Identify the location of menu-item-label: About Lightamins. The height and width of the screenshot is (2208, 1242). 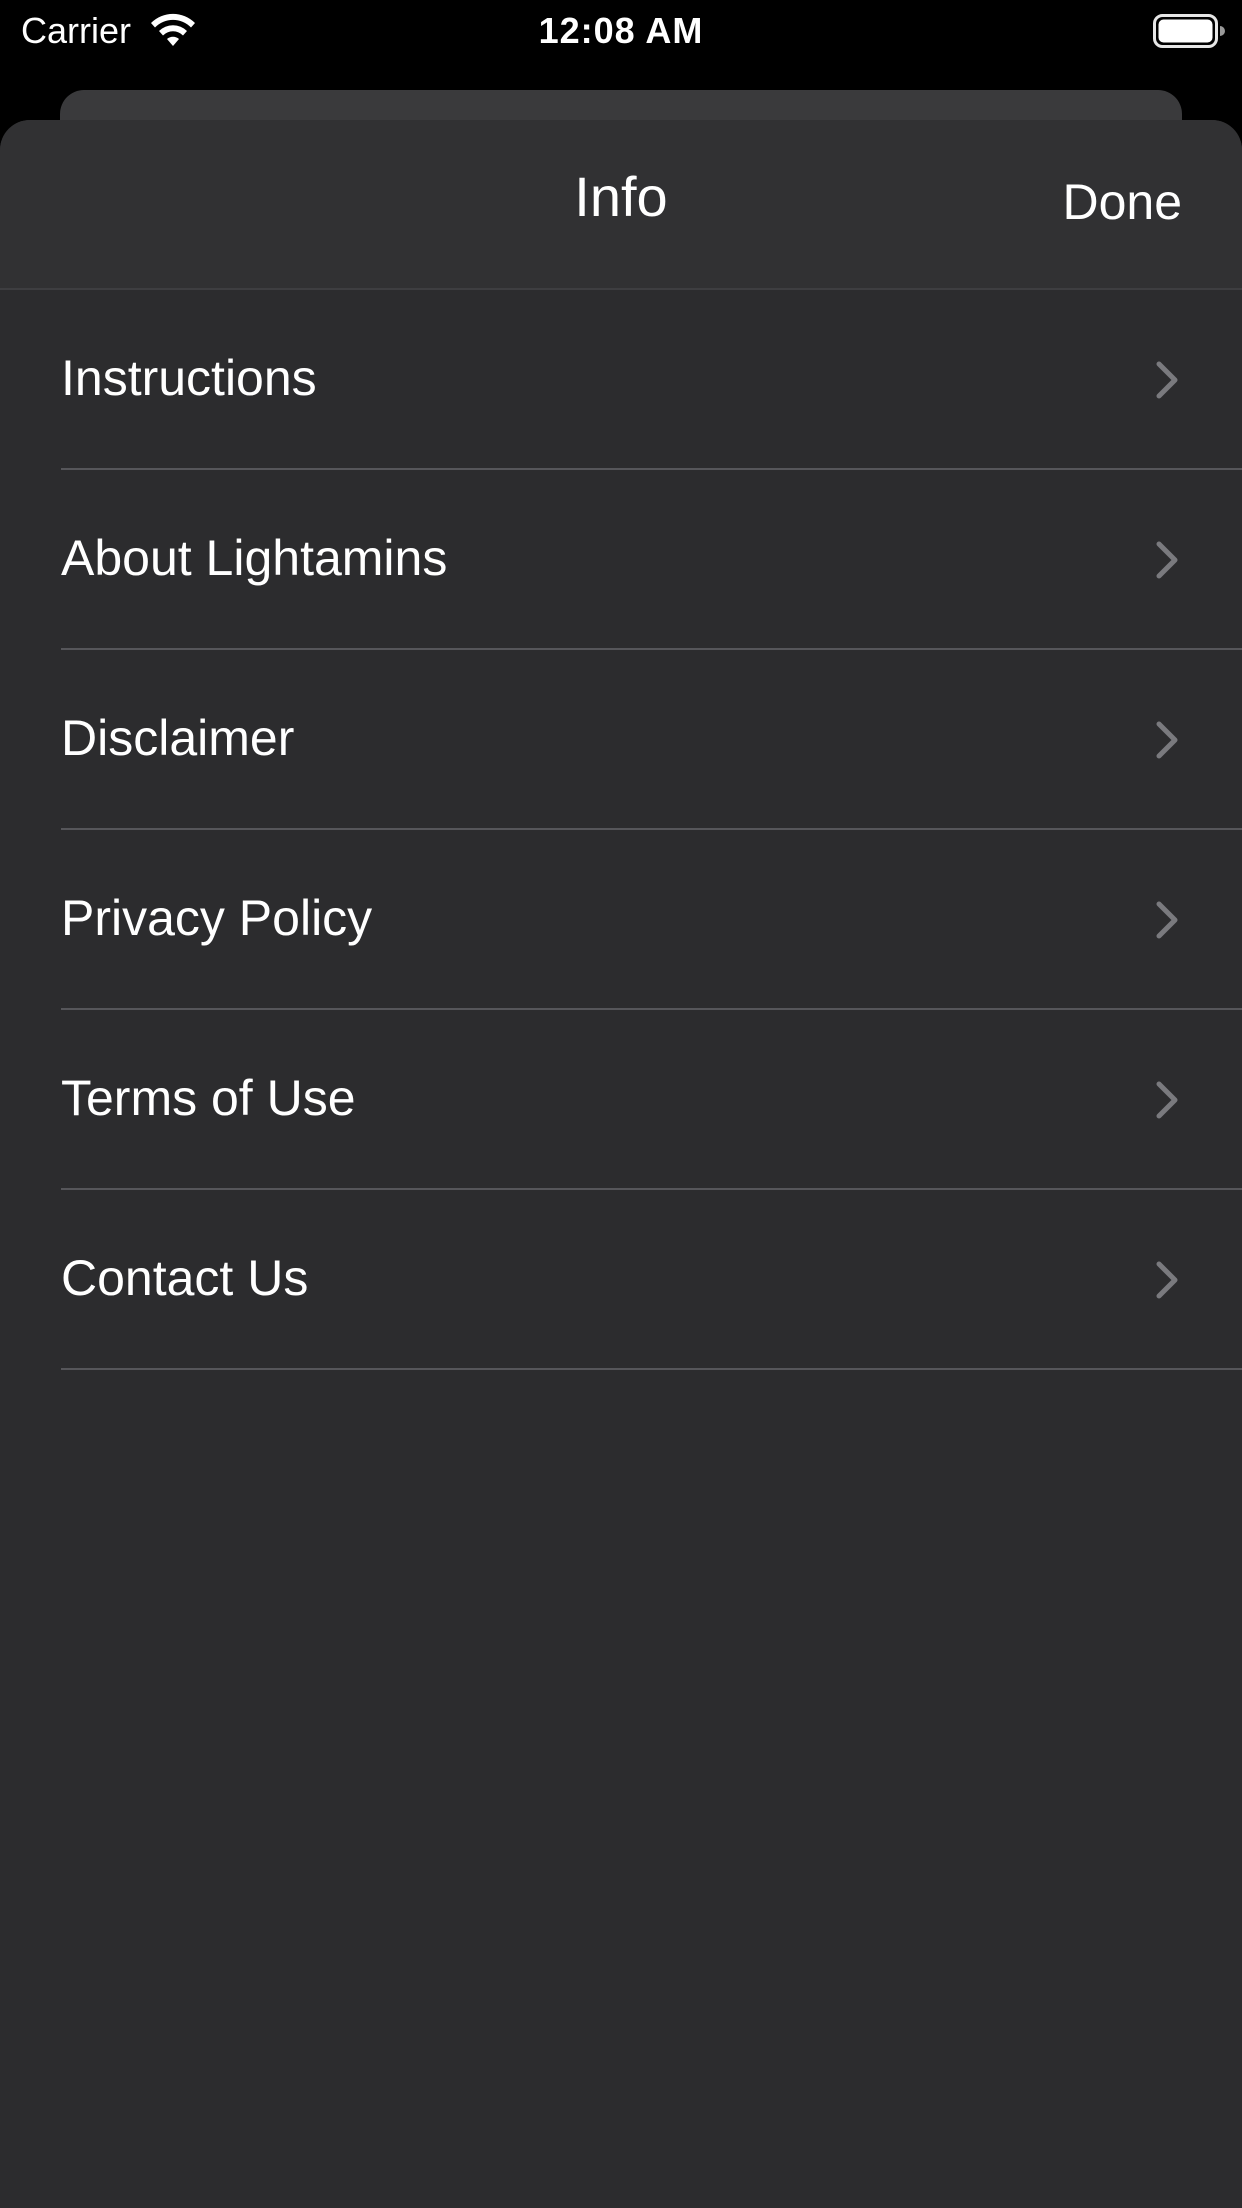
(254, 558).